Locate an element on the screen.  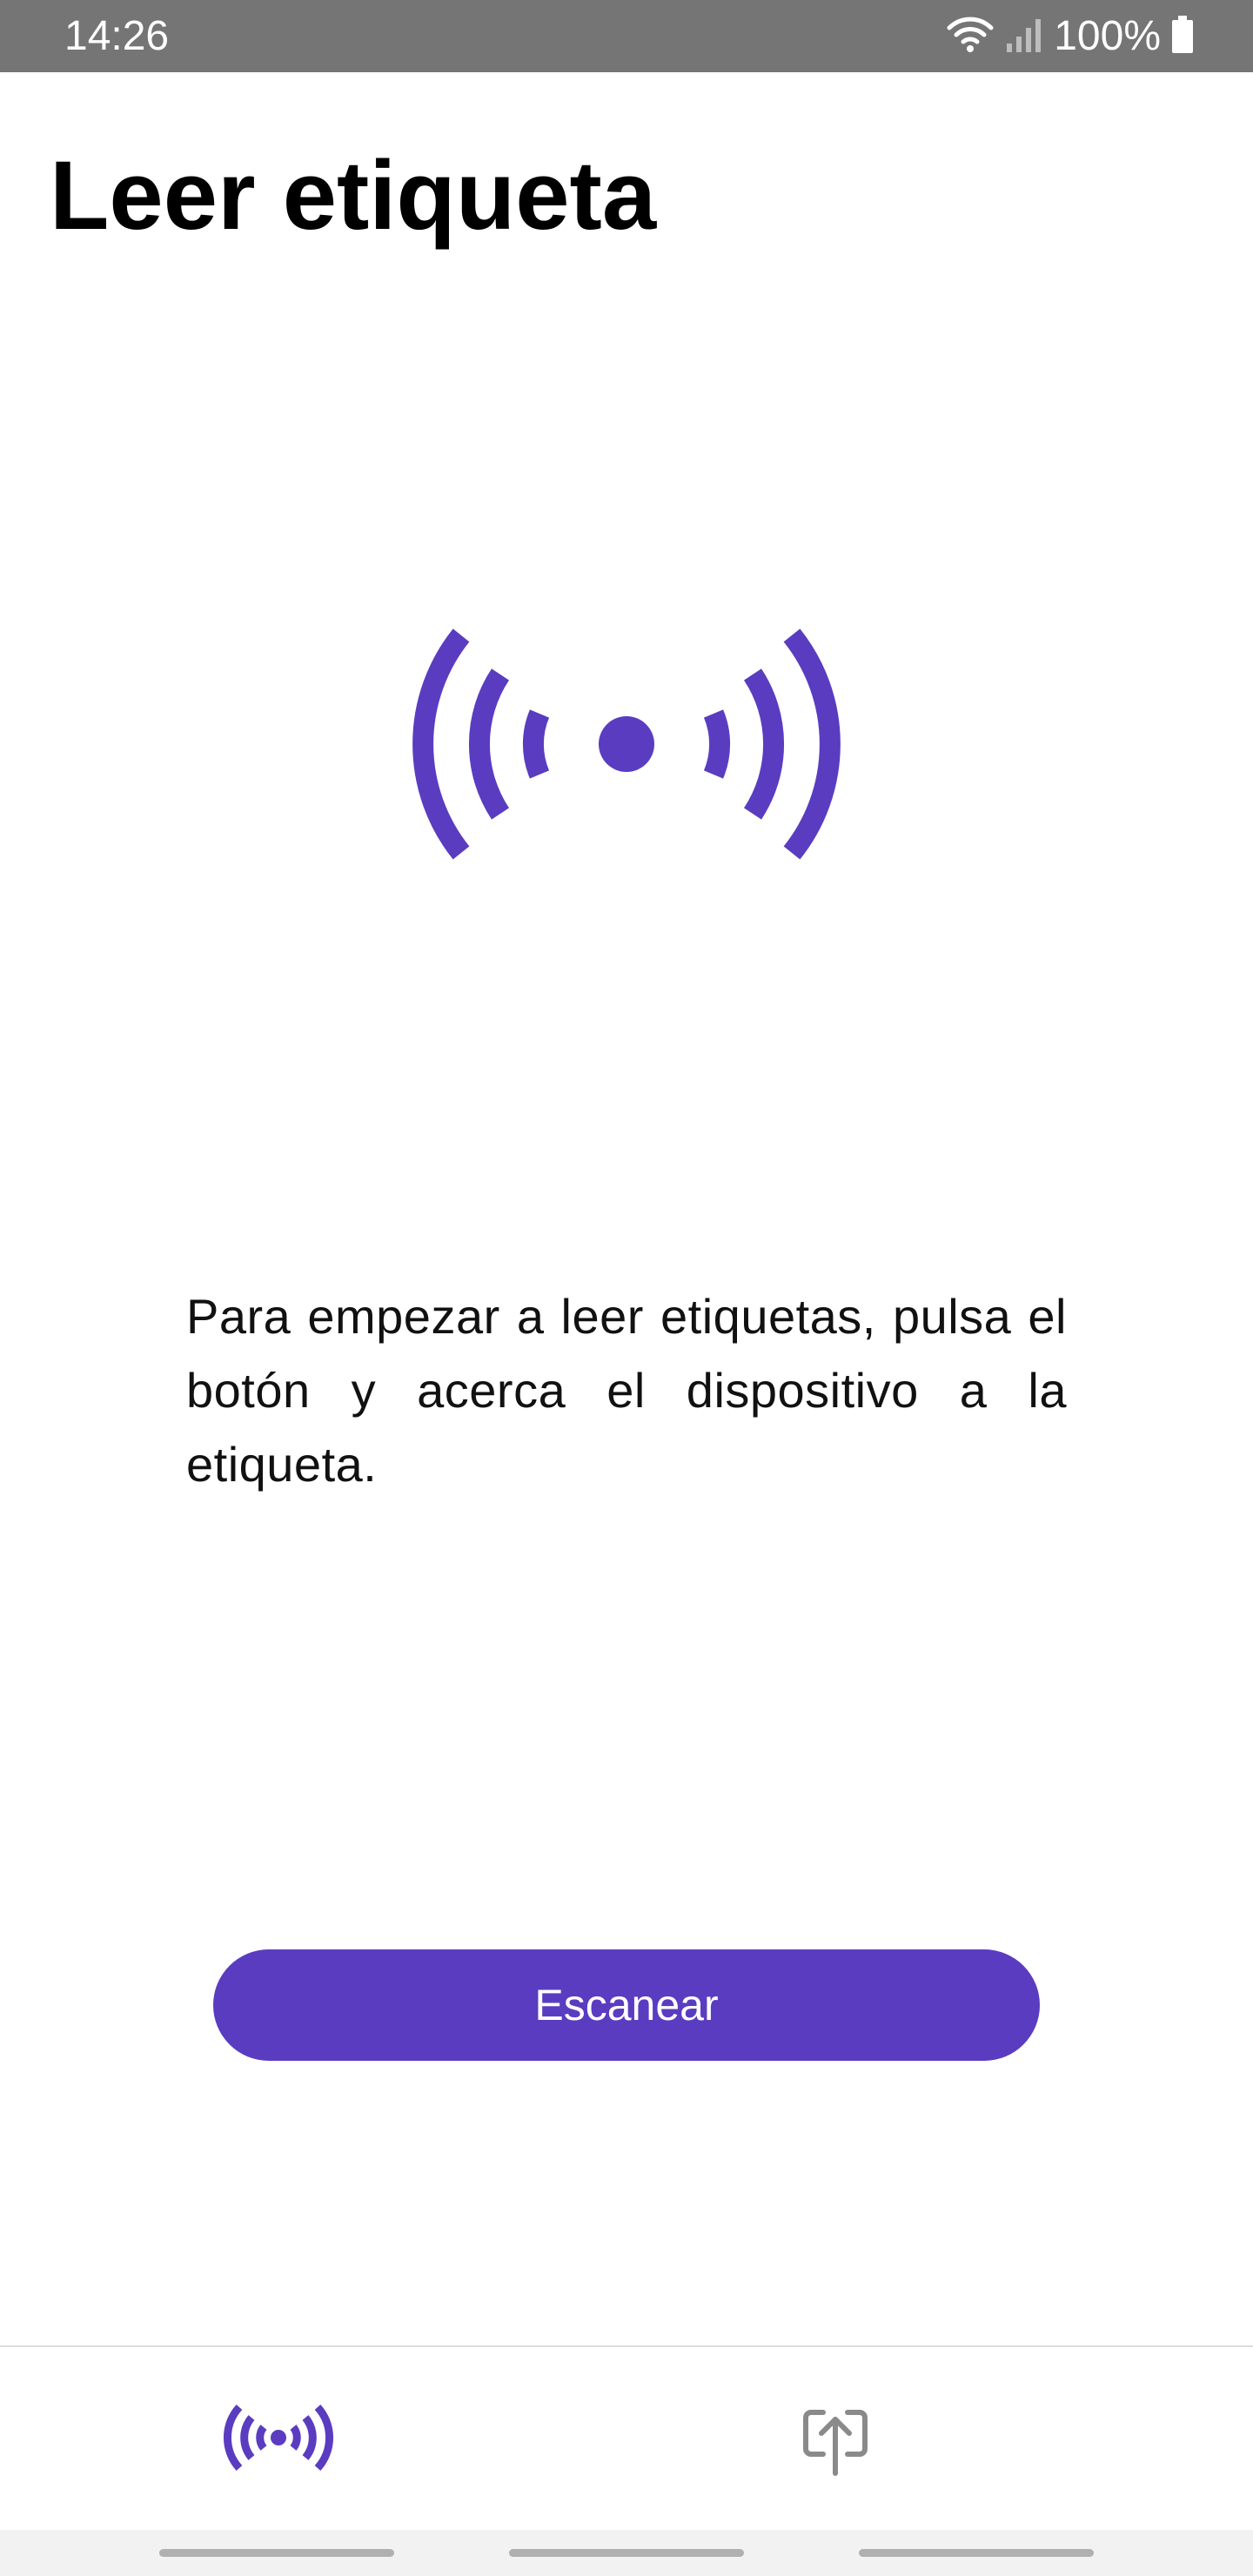
nfc-scan-icon is located at coordinates (279, 2439).